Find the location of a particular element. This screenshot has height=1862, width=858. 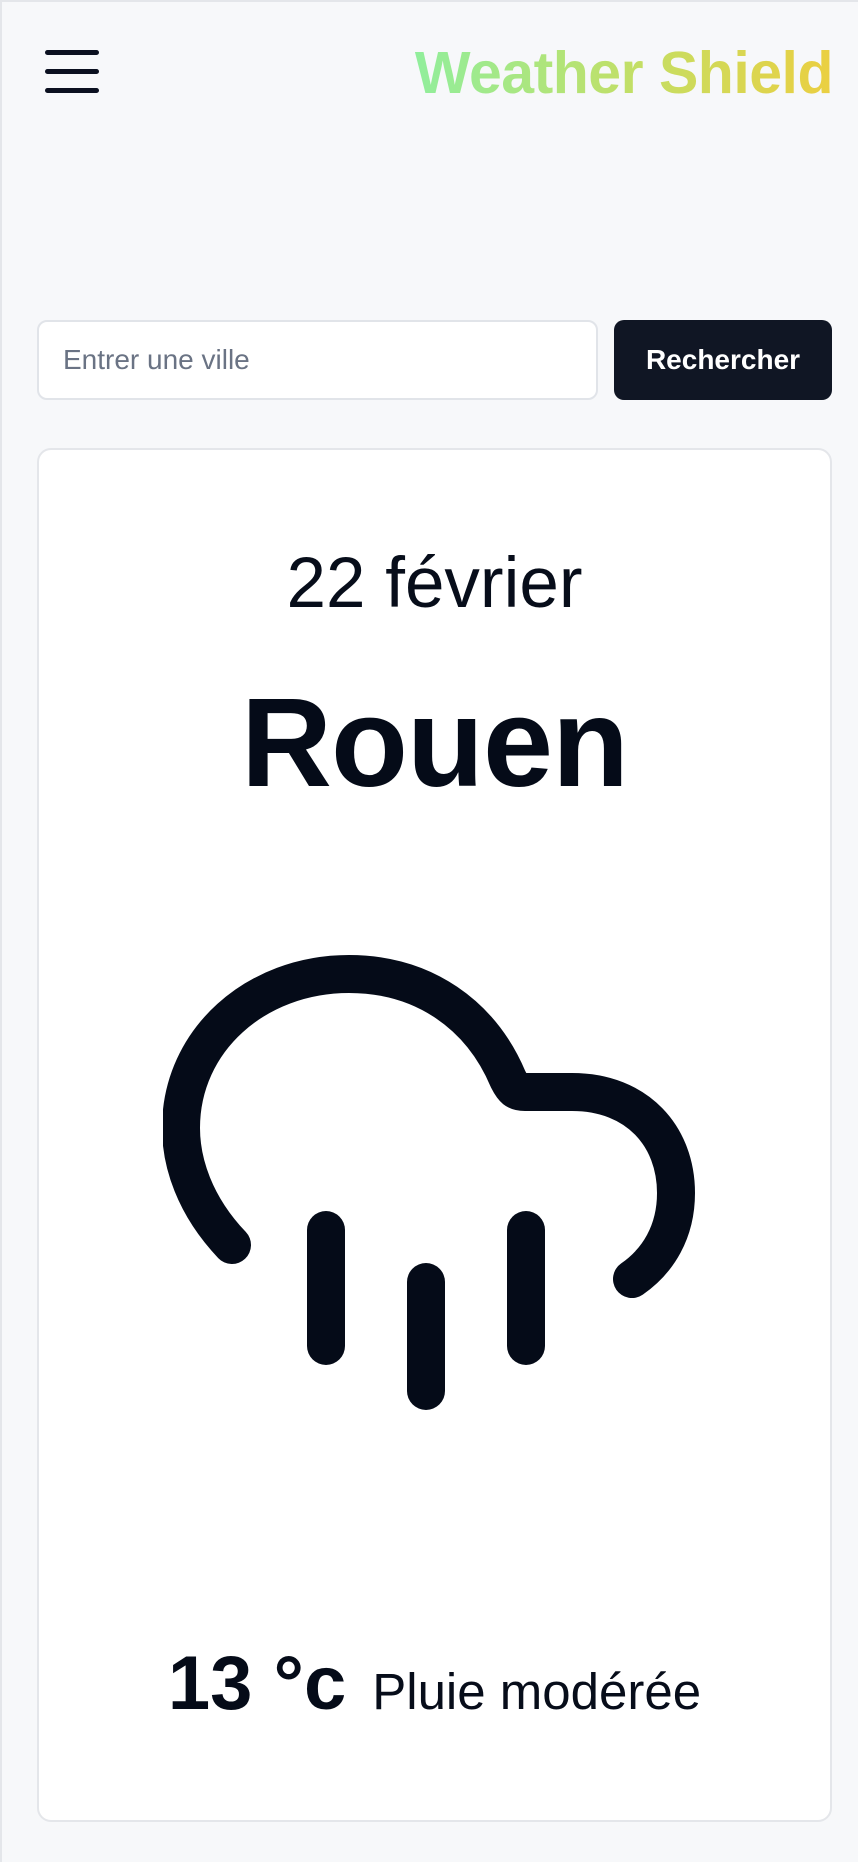

app-header: Weather Shield is located at coordinates (429, 75).